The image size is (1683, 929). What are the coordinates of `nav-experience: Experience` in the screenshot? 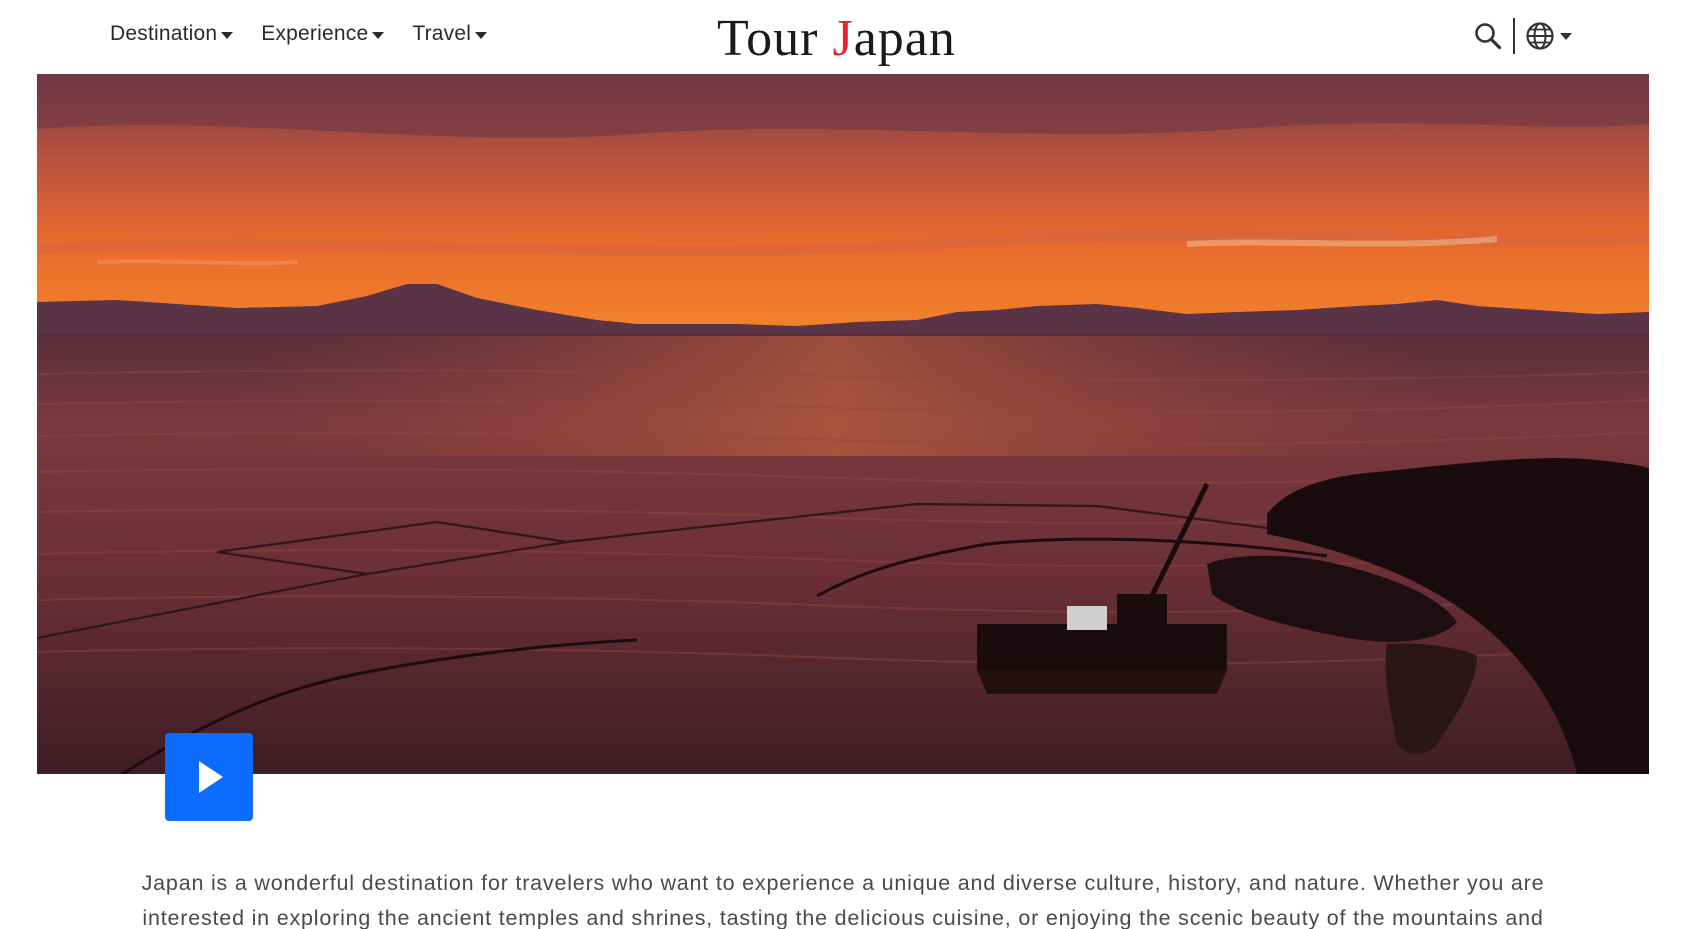 It's located at (323, 34).